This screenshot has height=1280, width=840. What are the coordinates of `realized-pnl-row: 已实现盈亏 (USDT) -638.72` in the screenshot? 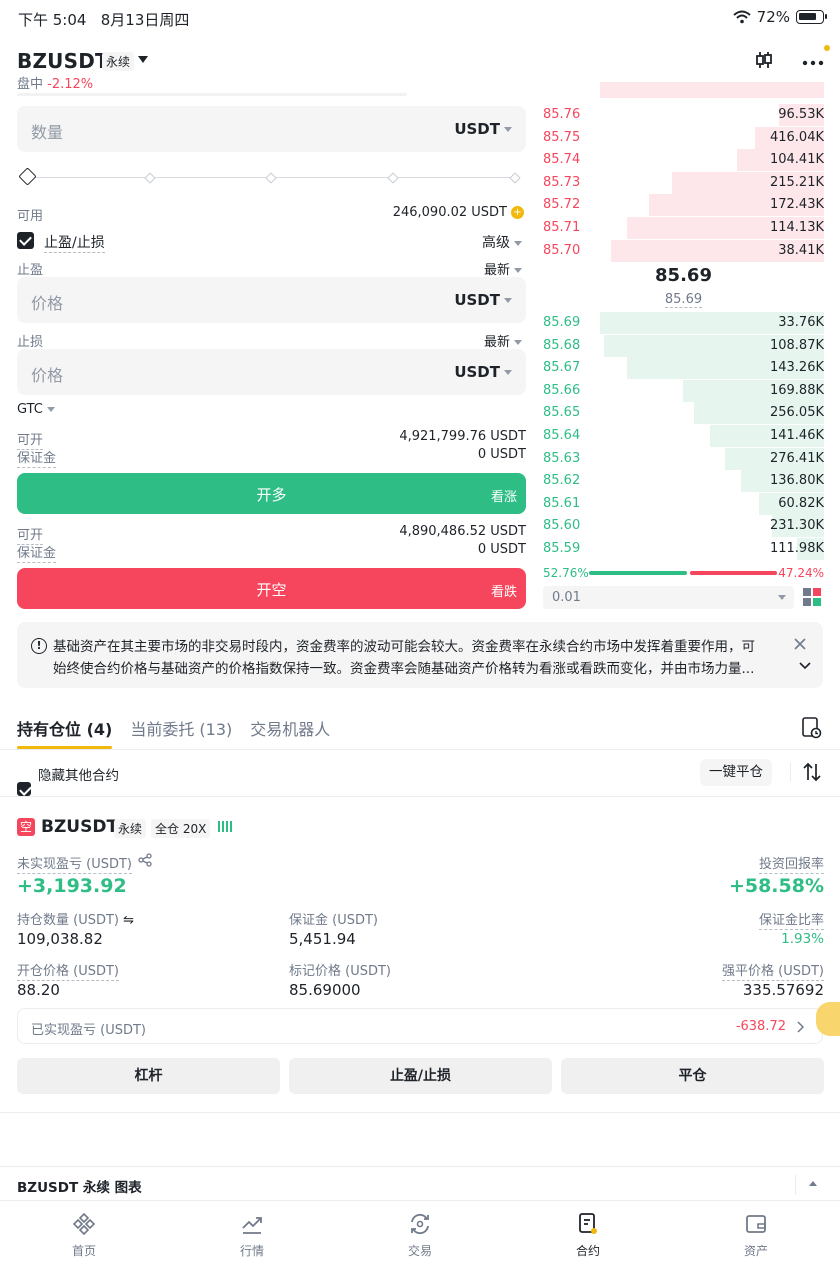 It's located at (420, 1026).